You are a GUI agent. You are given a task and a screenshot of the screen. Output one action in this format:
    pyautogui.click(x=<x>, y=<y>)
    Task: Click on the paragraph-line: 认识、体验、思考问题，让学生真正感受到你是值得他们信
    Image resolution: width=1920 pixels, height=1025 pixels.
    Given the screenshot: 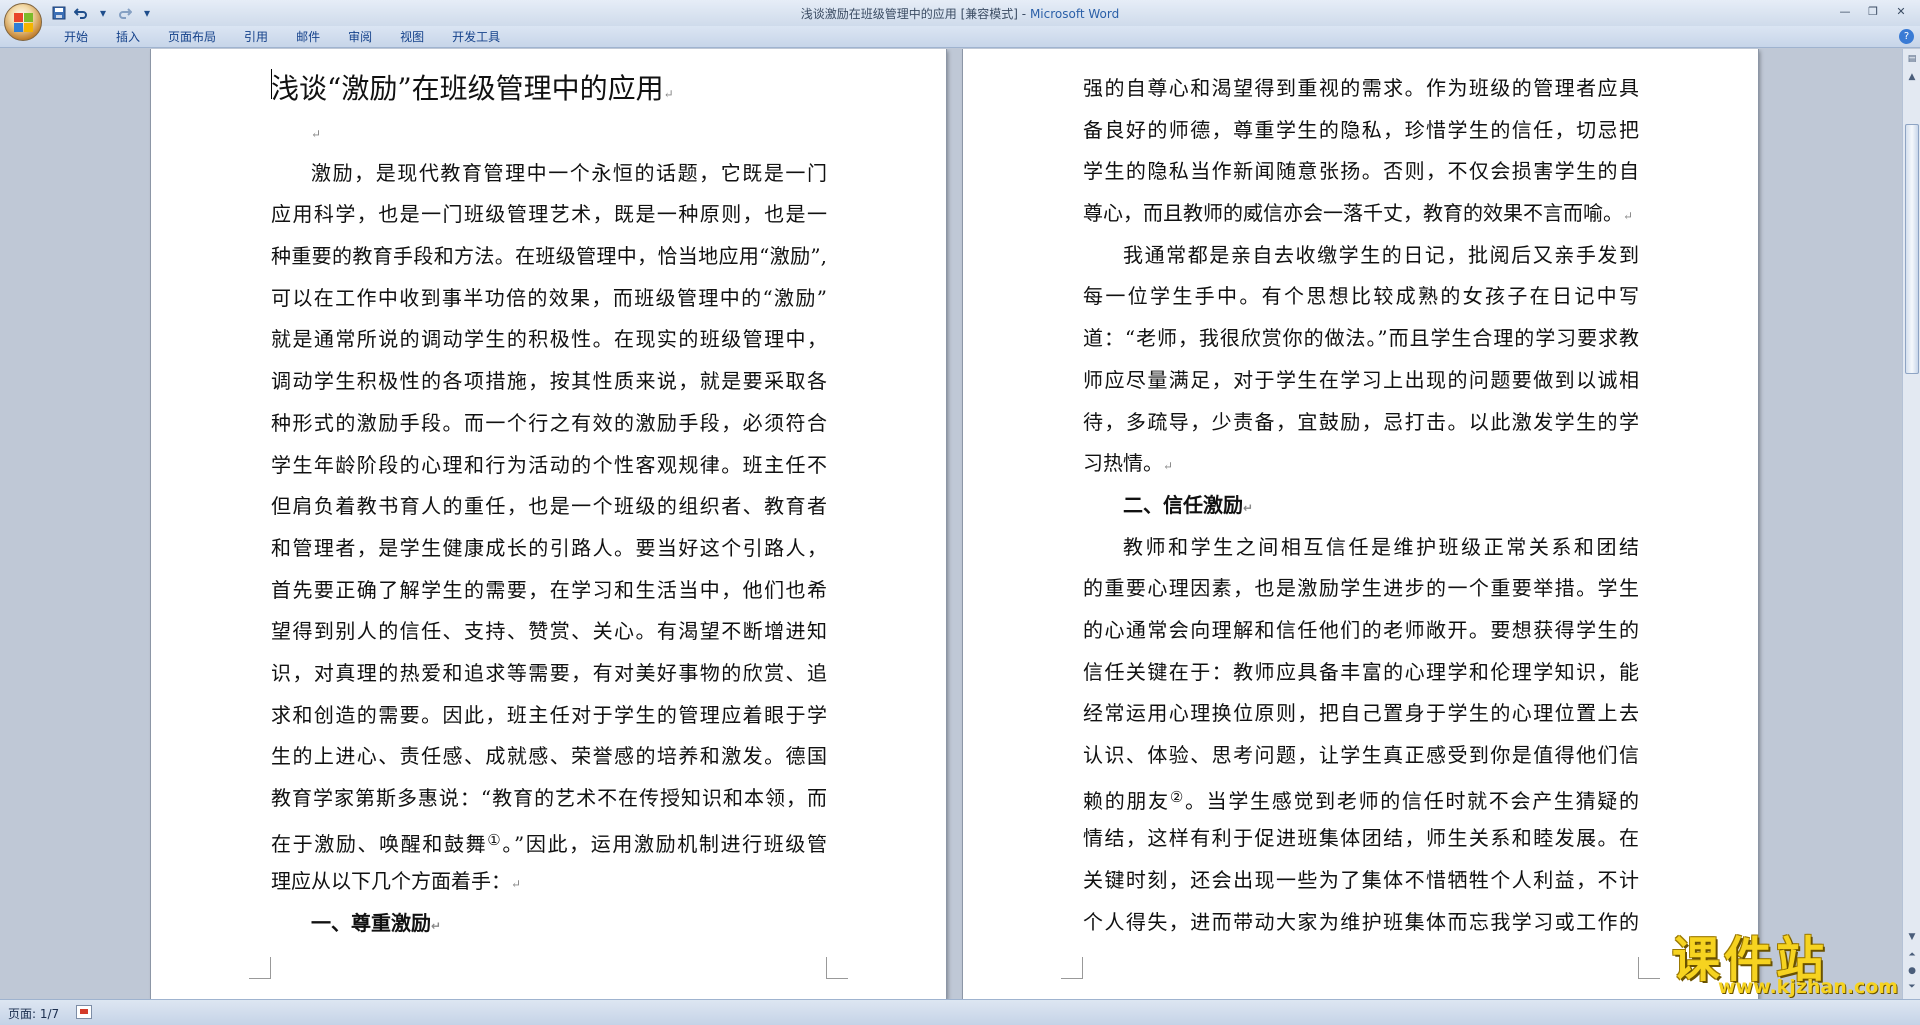 What is the action you would take?
    pyautogui.click(x=1361, y=755)
    